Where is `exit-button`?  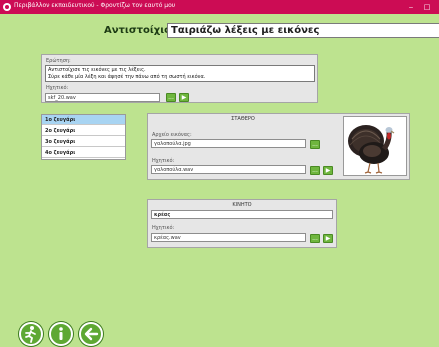 exit-button is located at coordinates (31, 334).